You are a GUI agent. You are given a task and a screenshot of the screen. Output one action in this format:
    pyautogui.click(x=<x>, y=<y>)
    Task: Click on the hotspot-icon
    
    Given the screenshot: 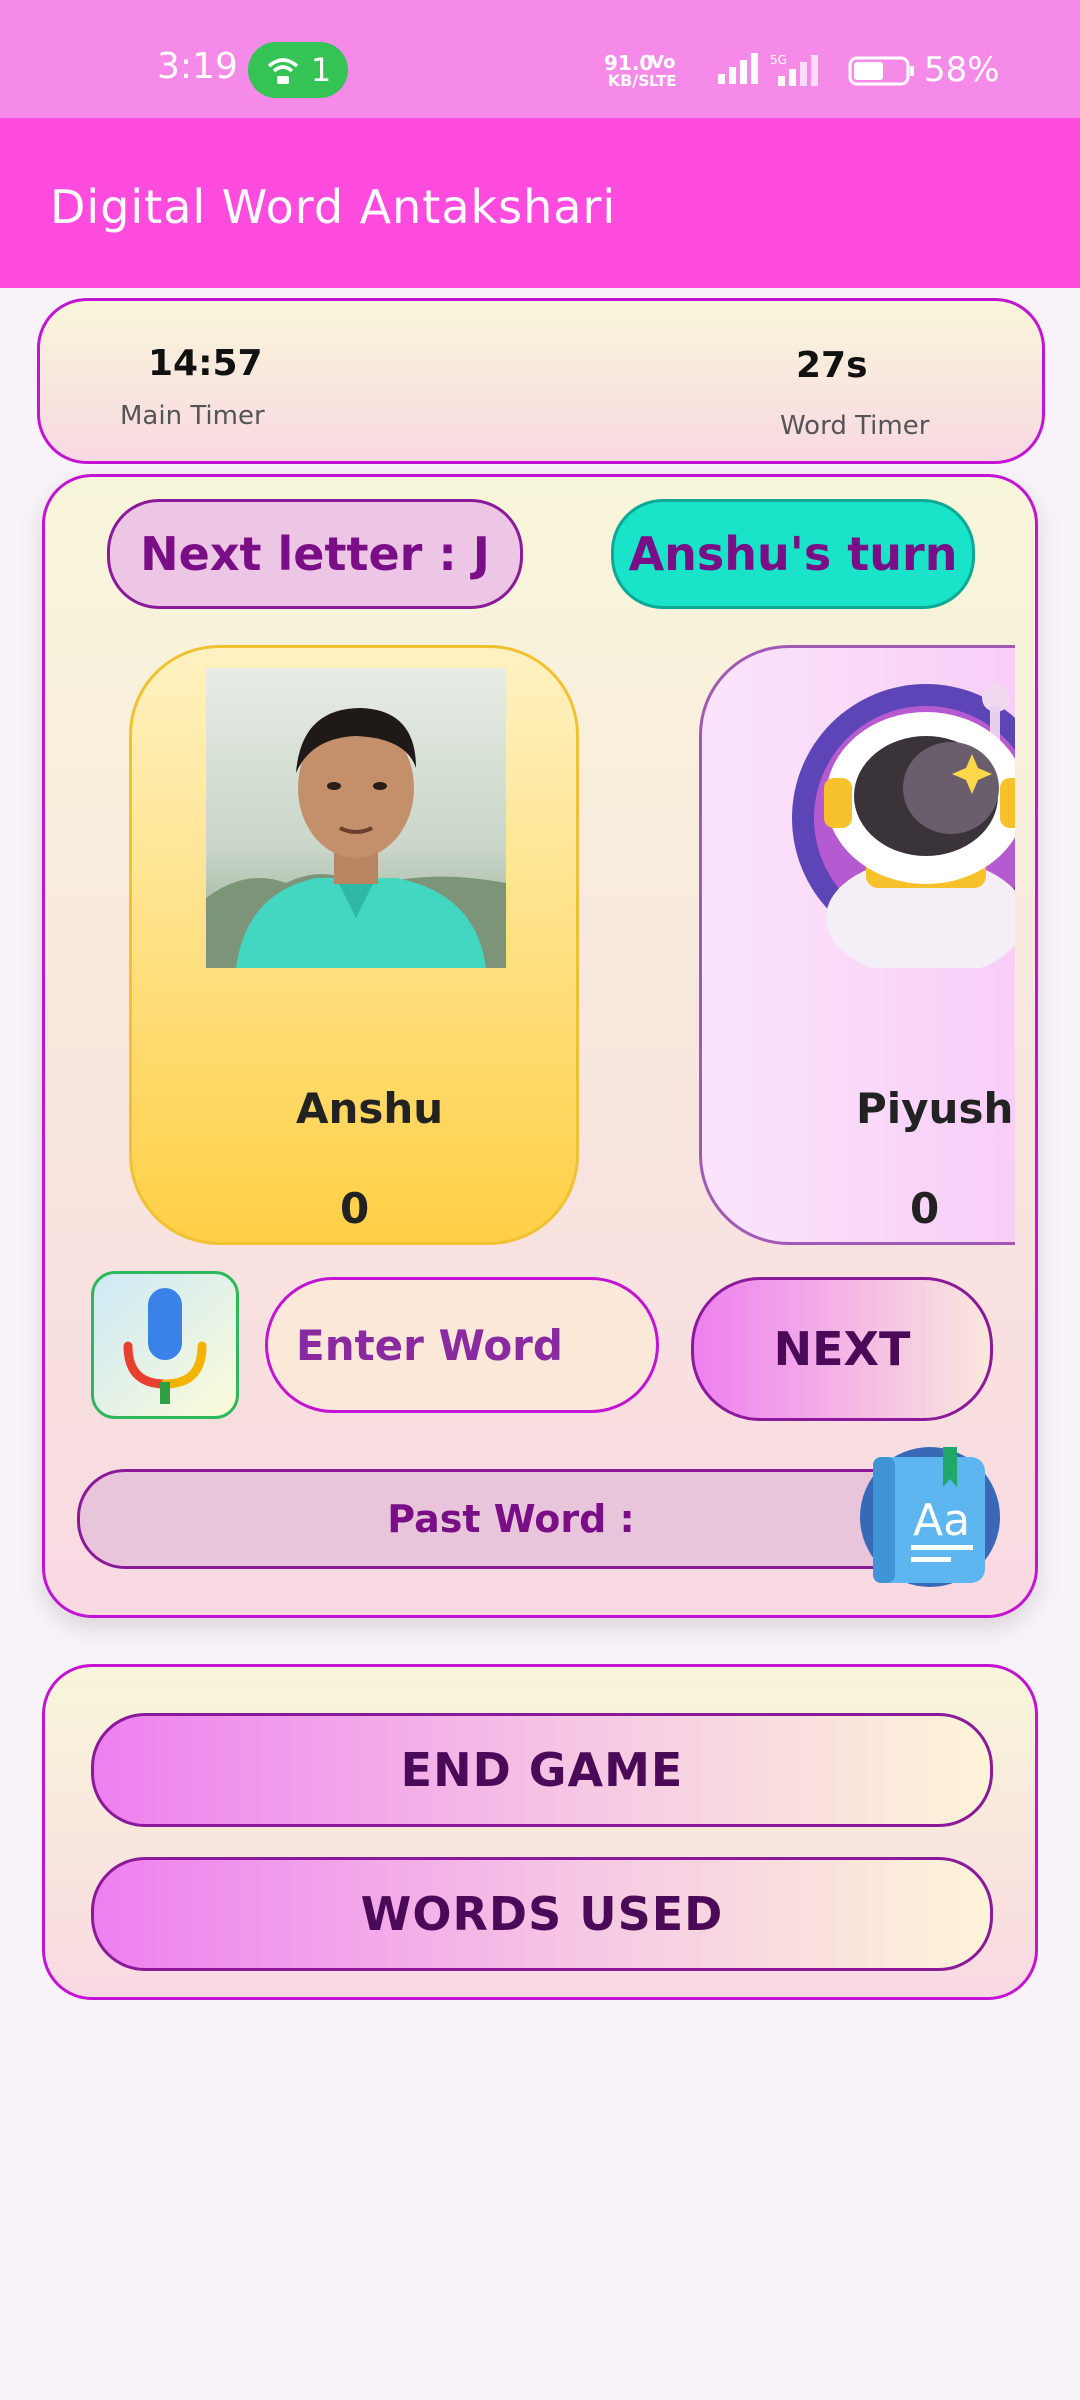 What is the action you would take?
    pyautogui.click(x=282, y=71)
    